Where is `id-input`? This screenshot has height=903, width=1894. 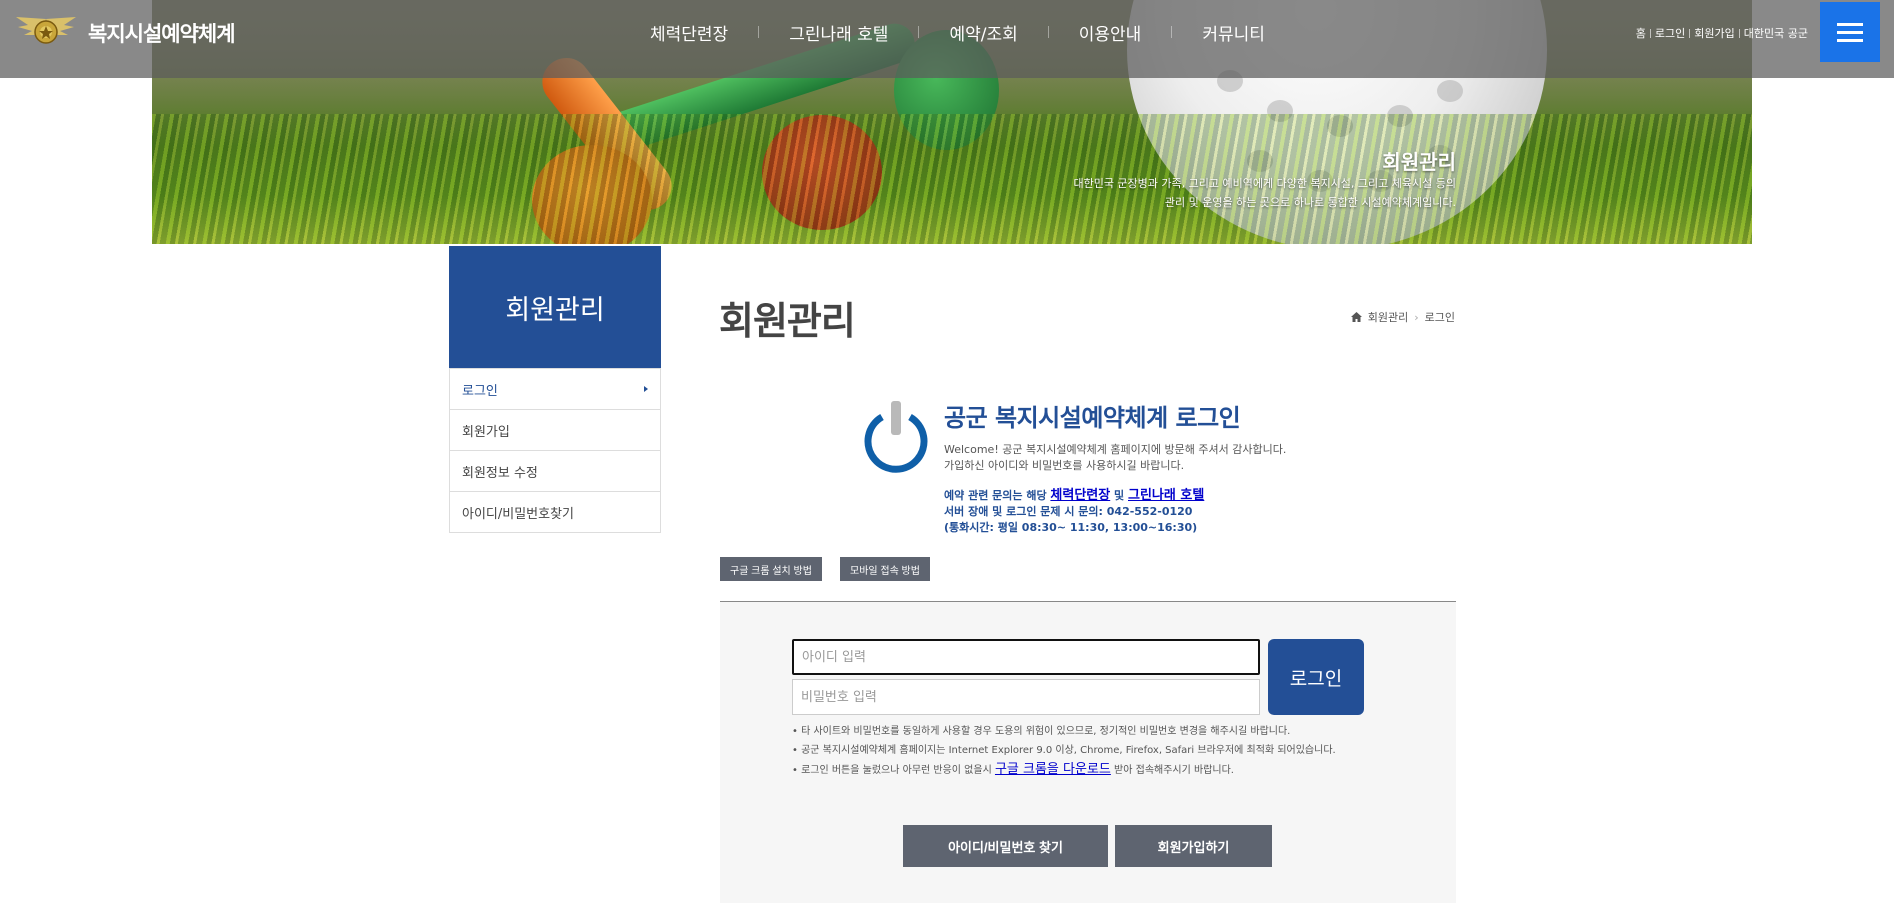
id-input is located at coordinates (1026, 657).